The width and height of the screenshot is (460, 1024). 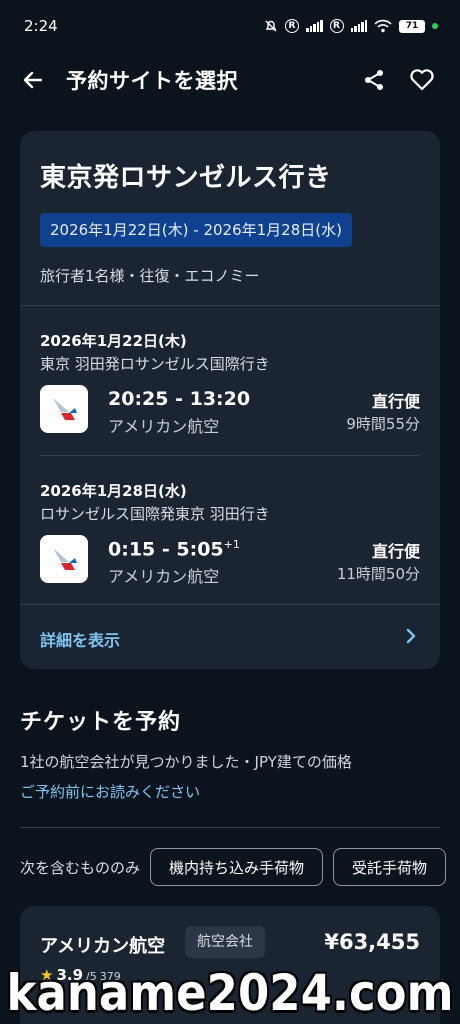 What do you see at coordinates (390, 867) in the screenshot?
I see `filter-chip-checked-bag: 受託手荷物` at bounding box center [390, 867].